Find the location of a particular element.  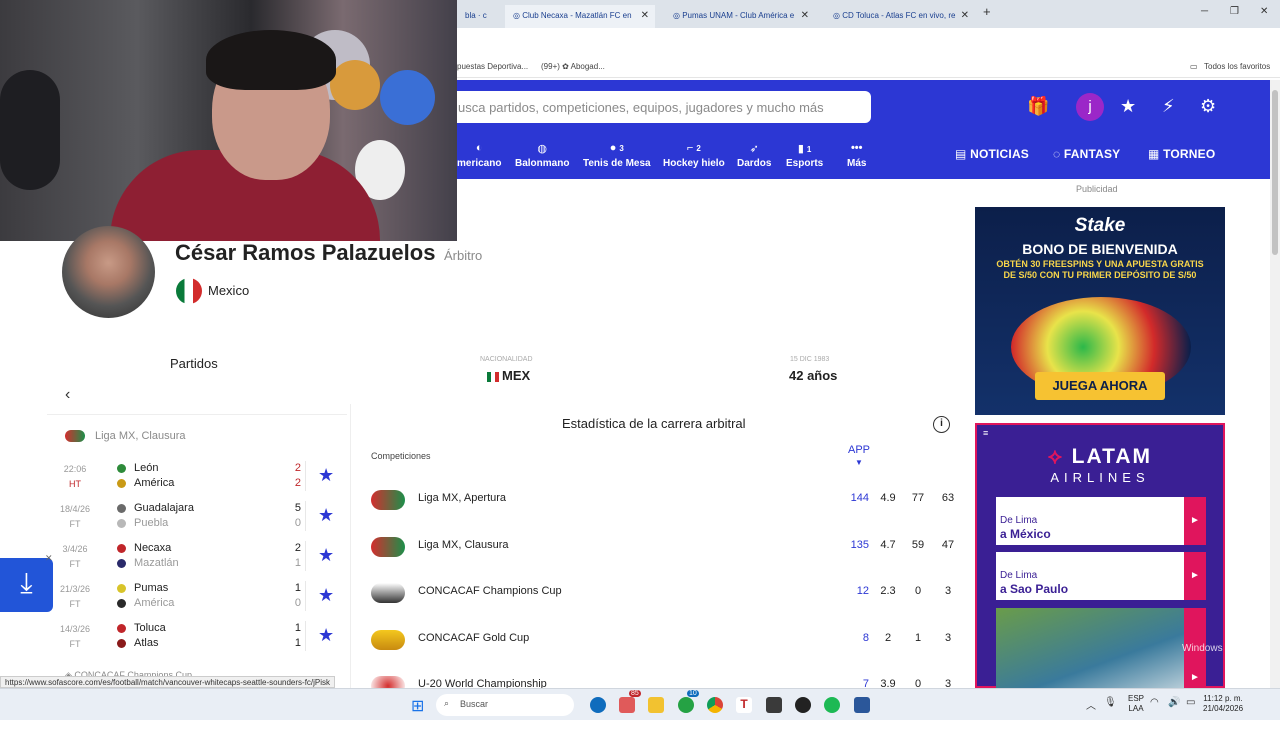

nav-torneo: ▦ TORNEO is located at coordinates (1181, 154).